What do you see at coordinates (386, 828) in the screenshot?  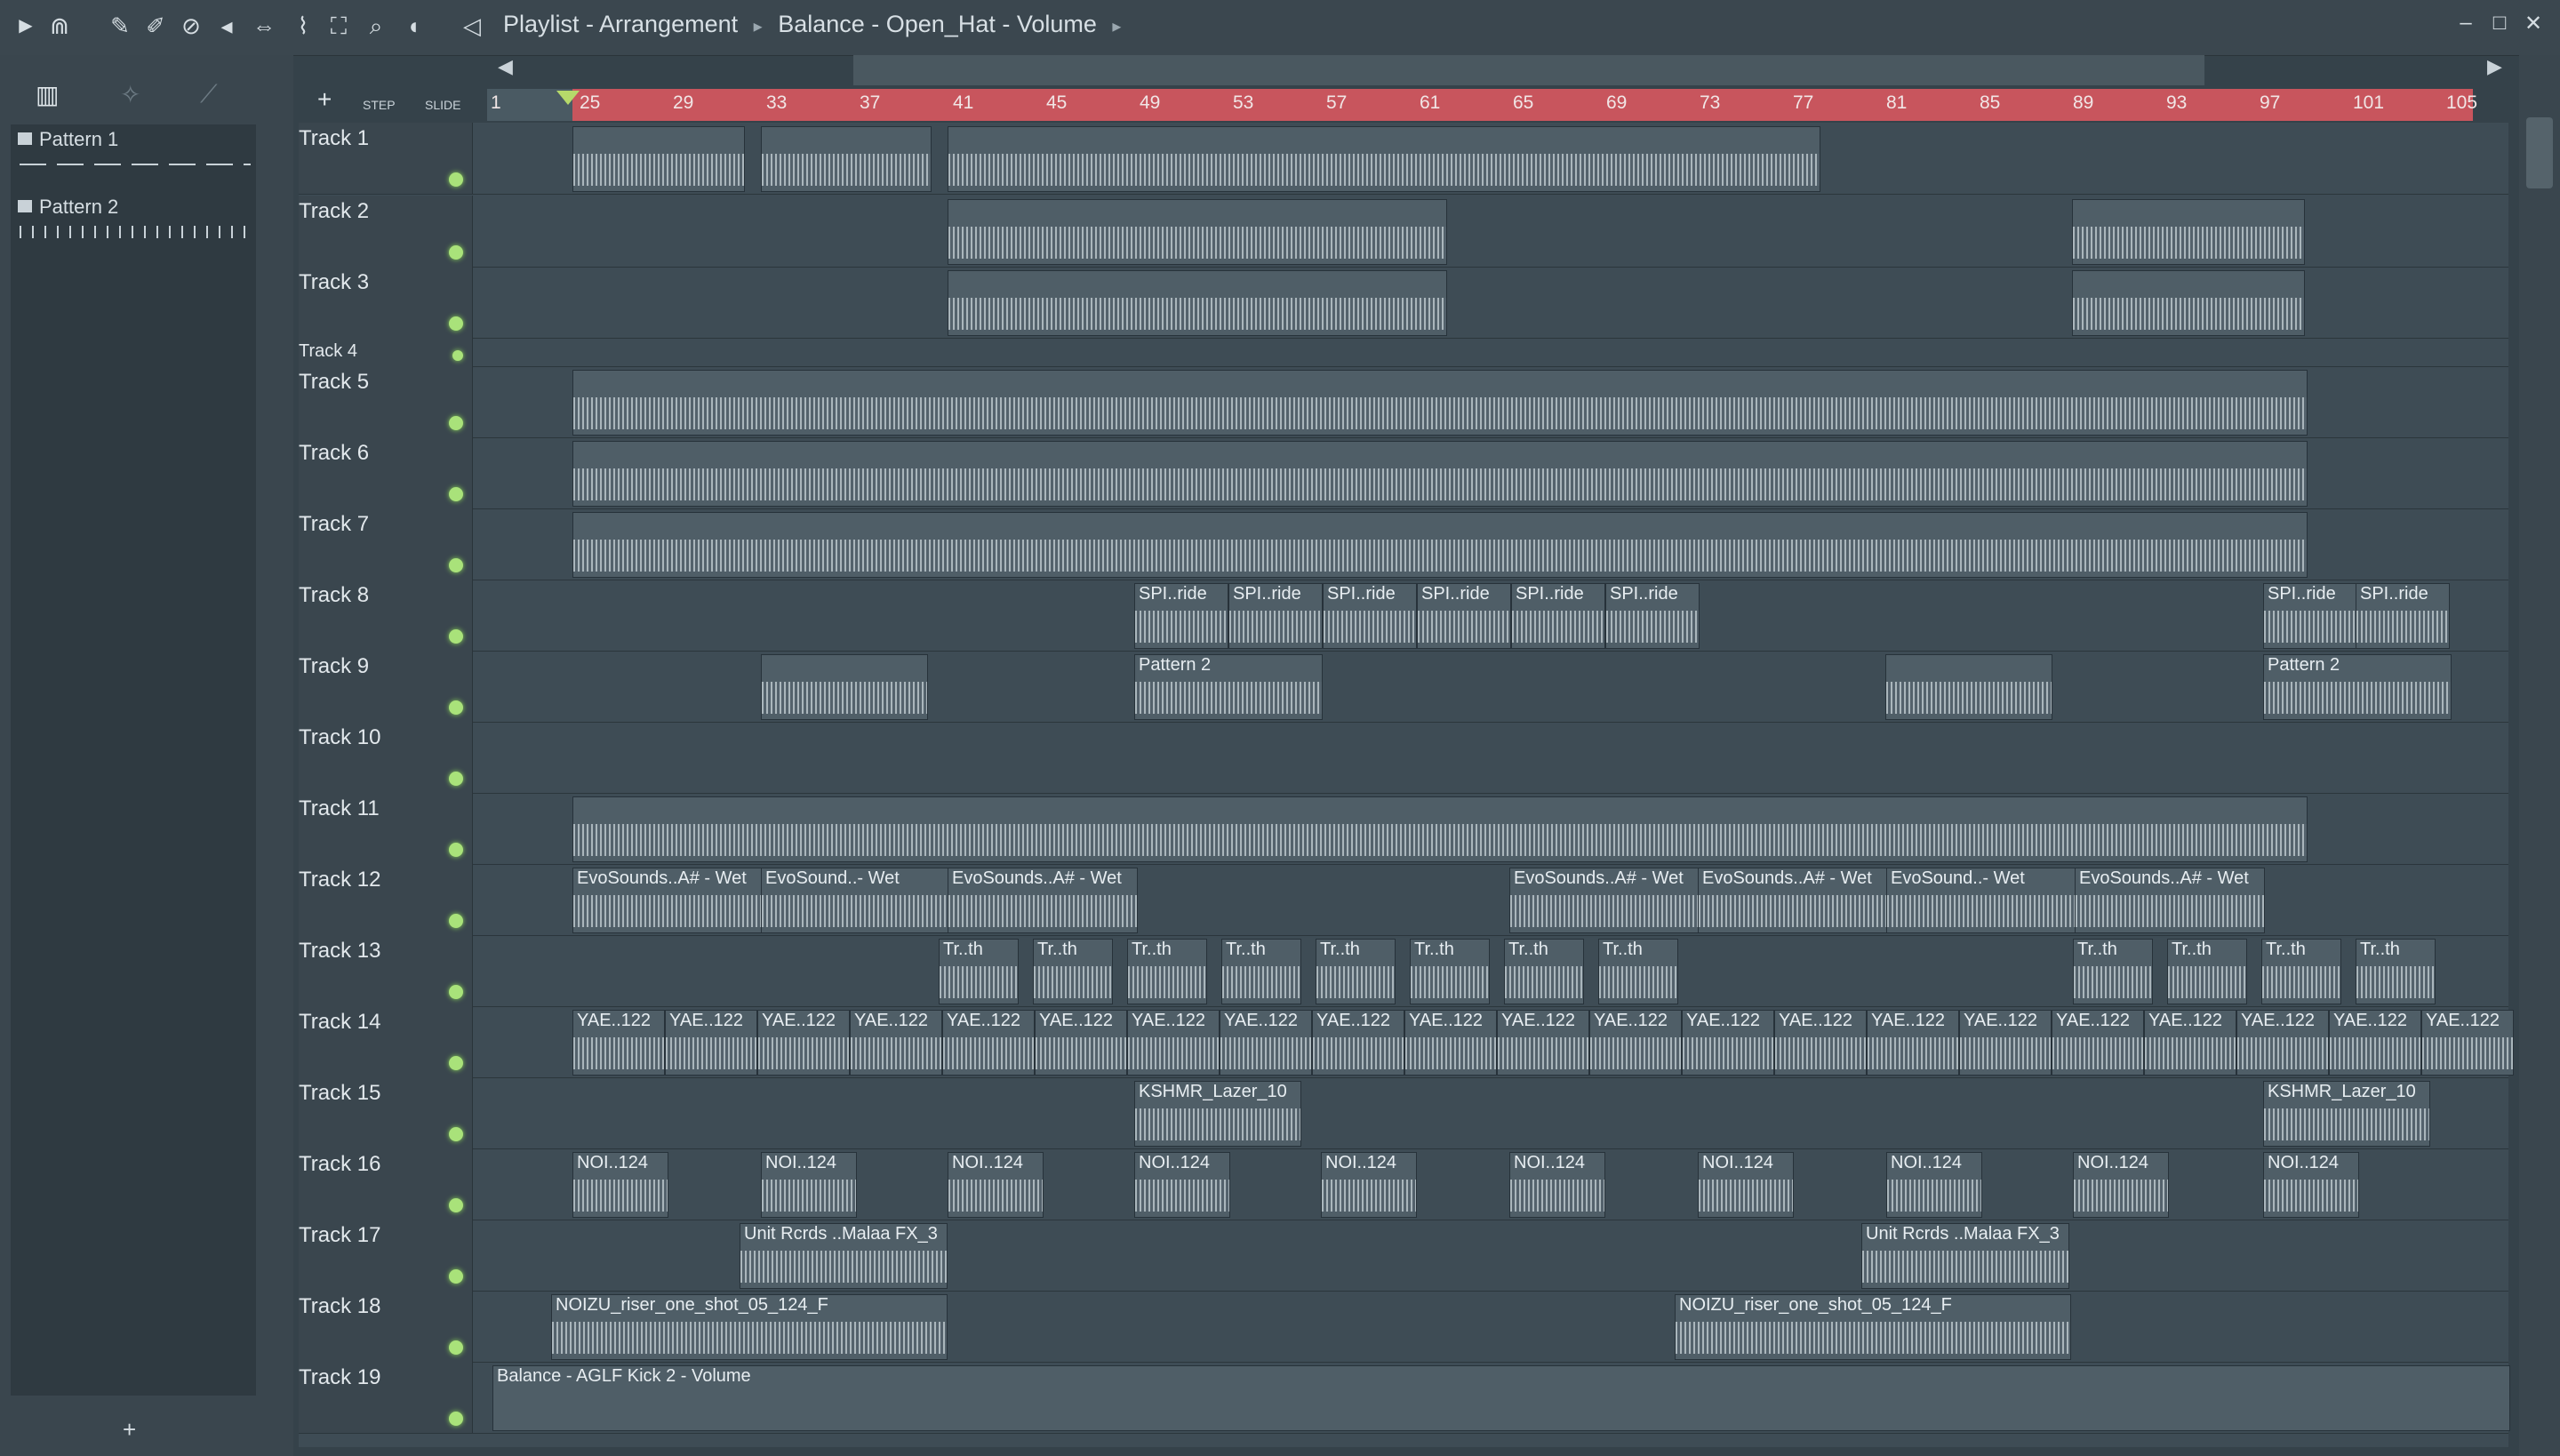 I see `track-header: Track 11` at bounding box center [386, 828].